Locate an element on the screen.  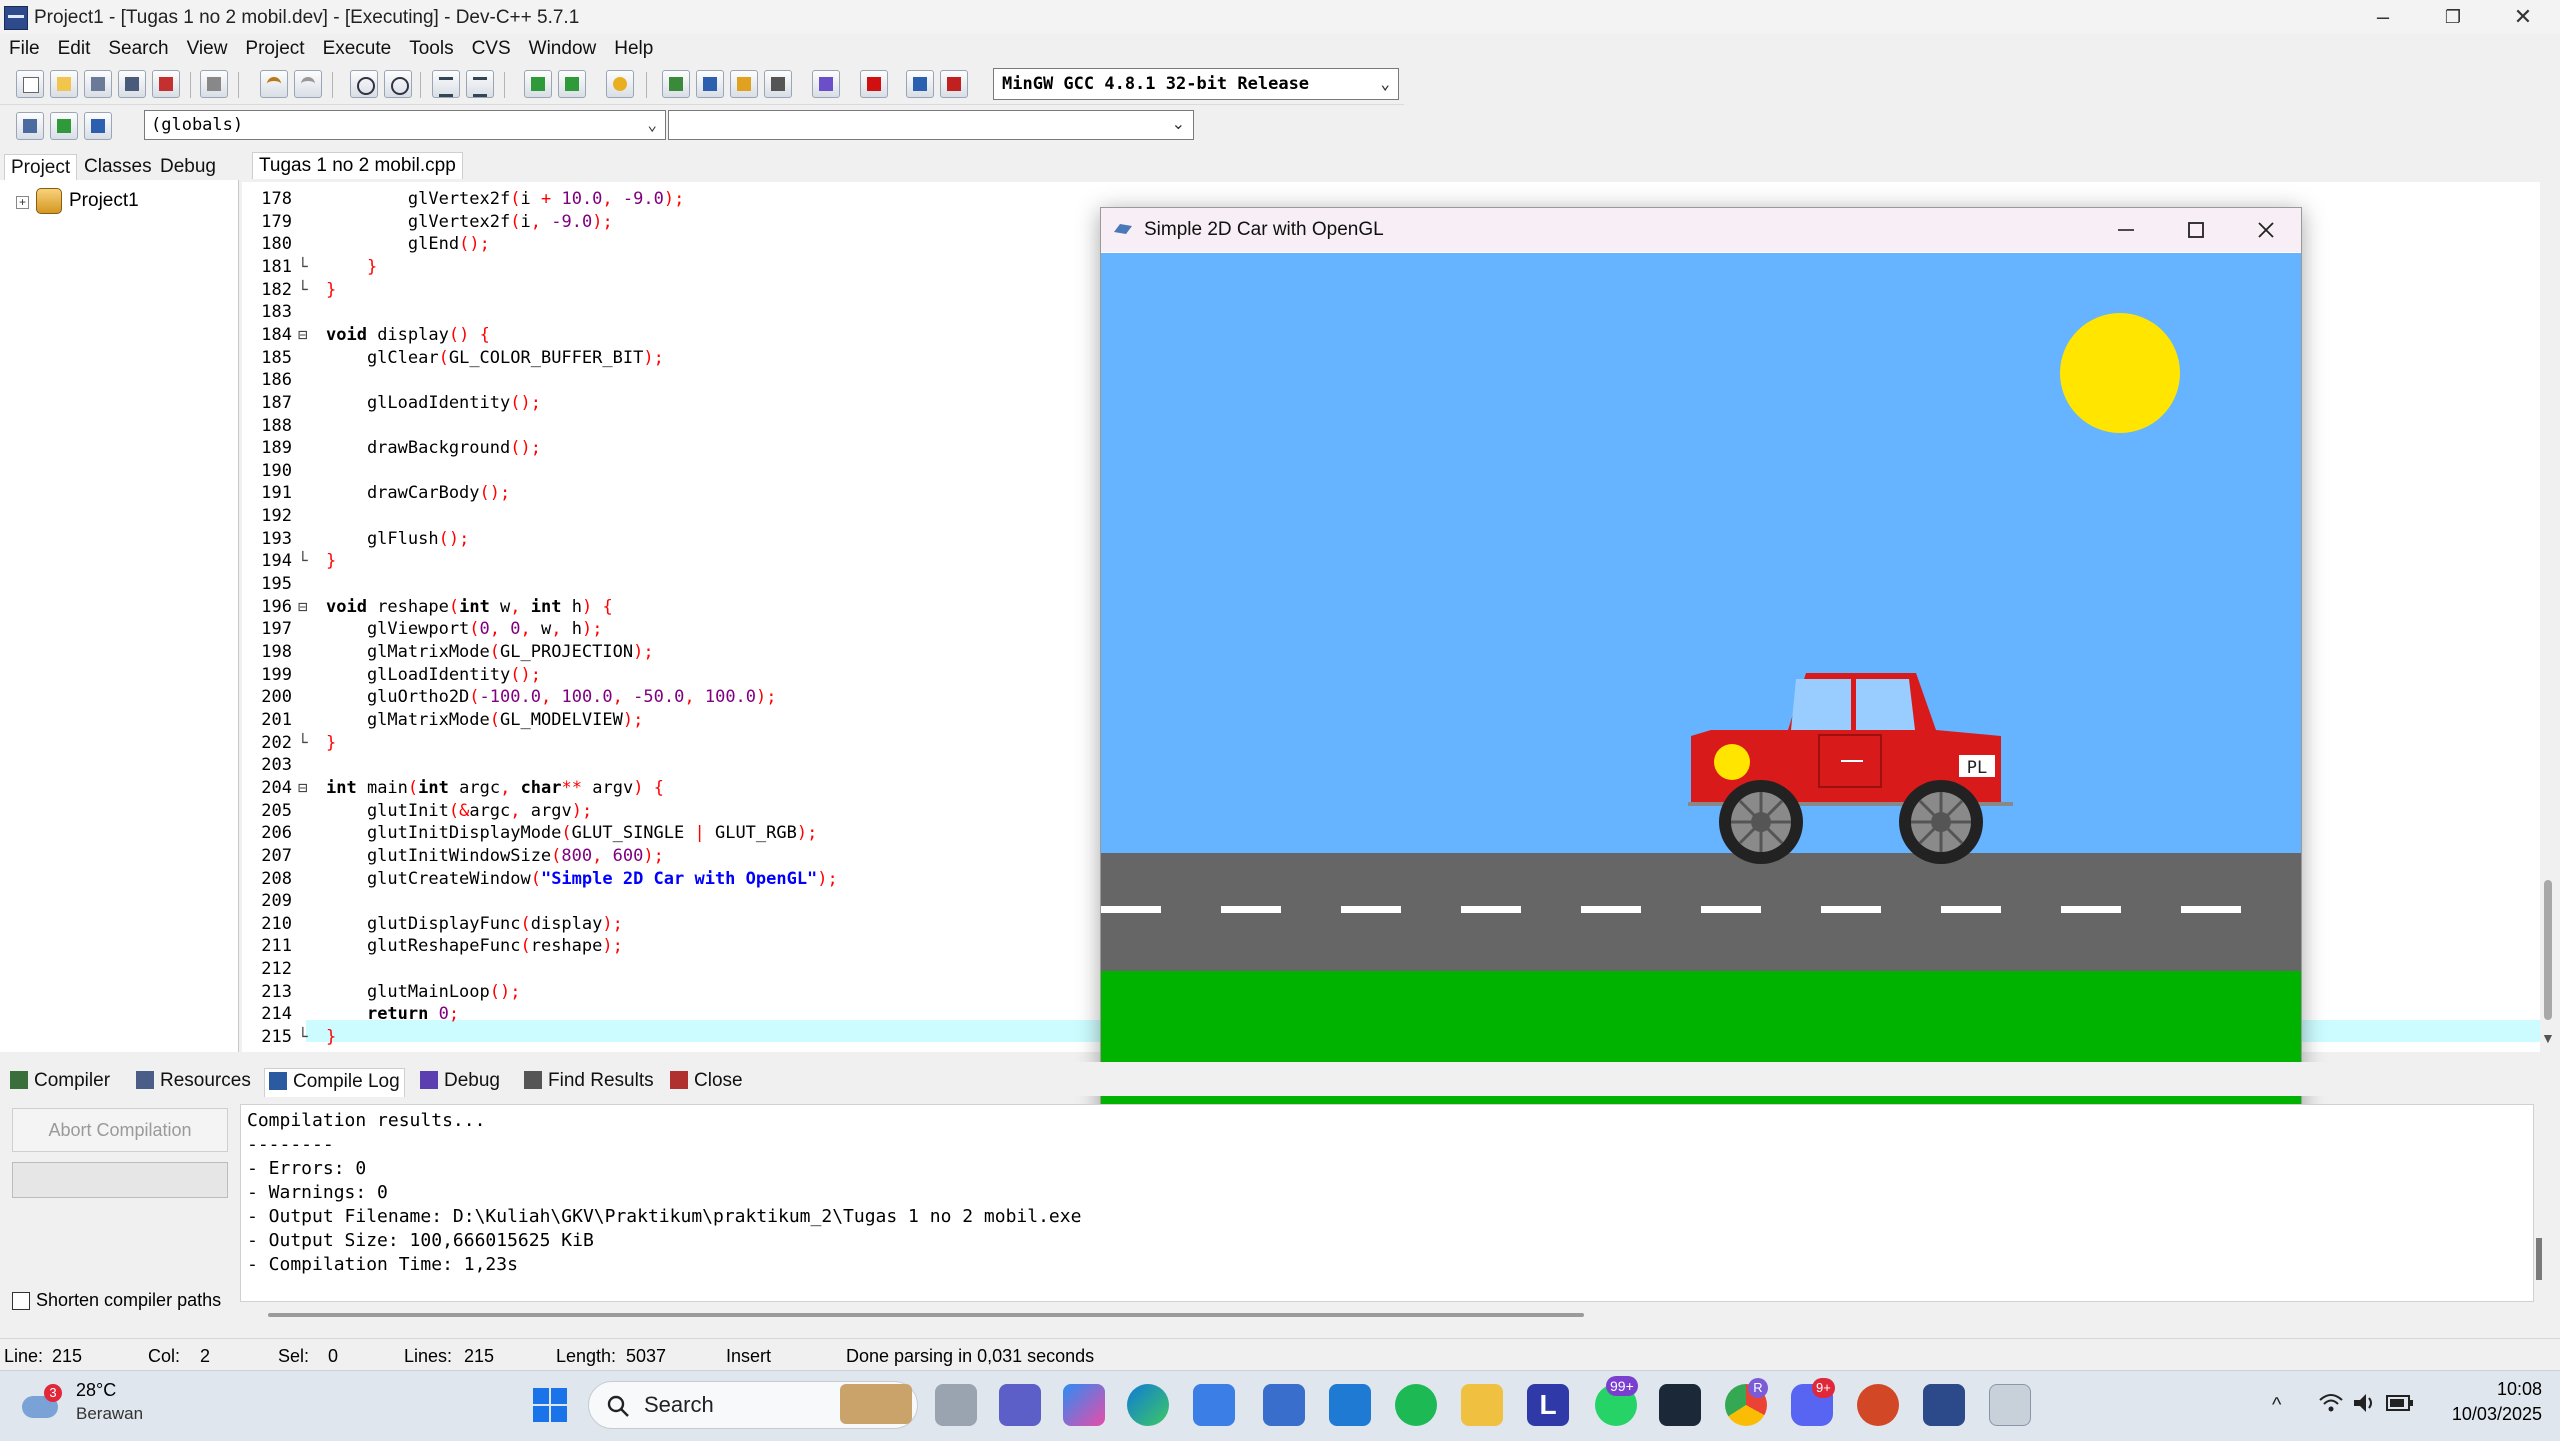
code-line: glutReshapeFunc(reshape); is located at coordinates (474, 946).